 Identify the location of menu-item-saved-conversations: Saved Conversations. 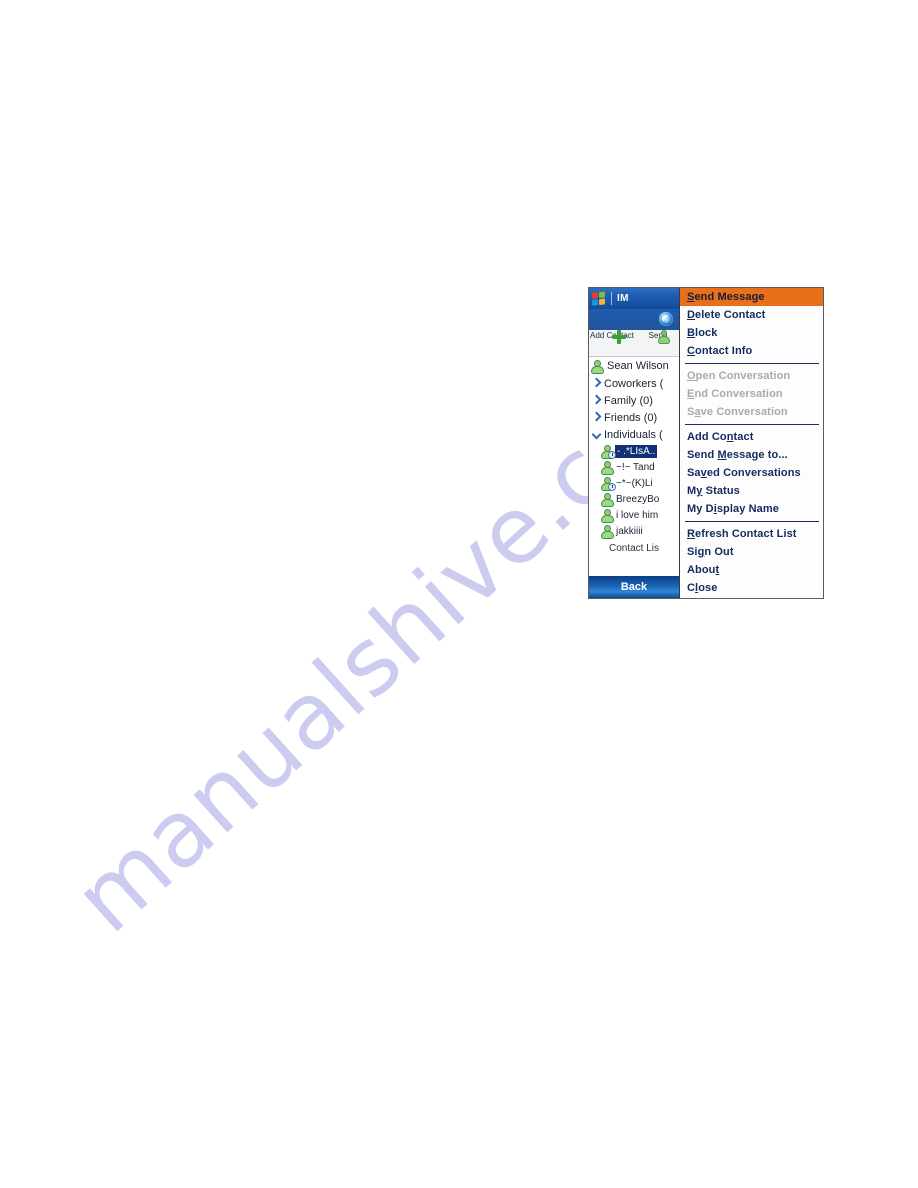
(751, 473).